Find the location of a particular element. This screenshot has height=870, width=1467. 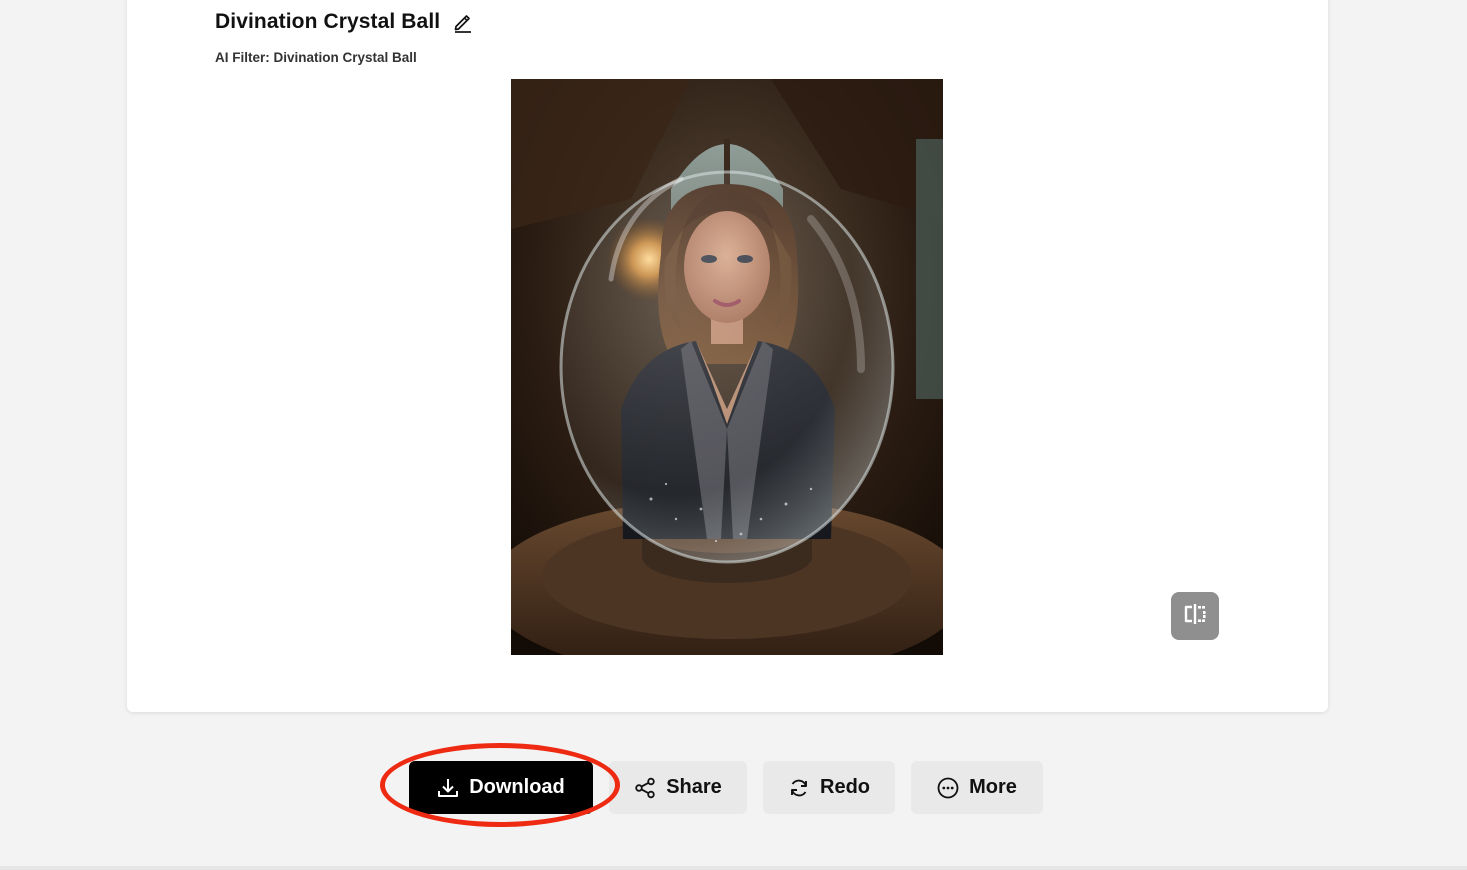

more-label: More is located at coordinates (993, 787).